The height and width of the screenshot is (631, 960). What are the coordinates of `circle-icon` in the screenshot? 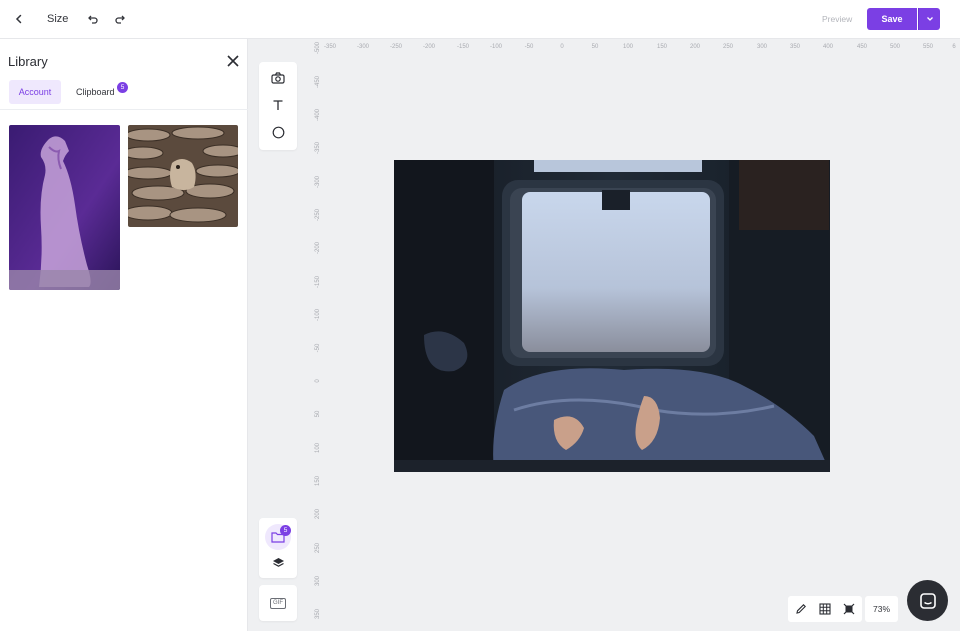 It's located at (278, 132).